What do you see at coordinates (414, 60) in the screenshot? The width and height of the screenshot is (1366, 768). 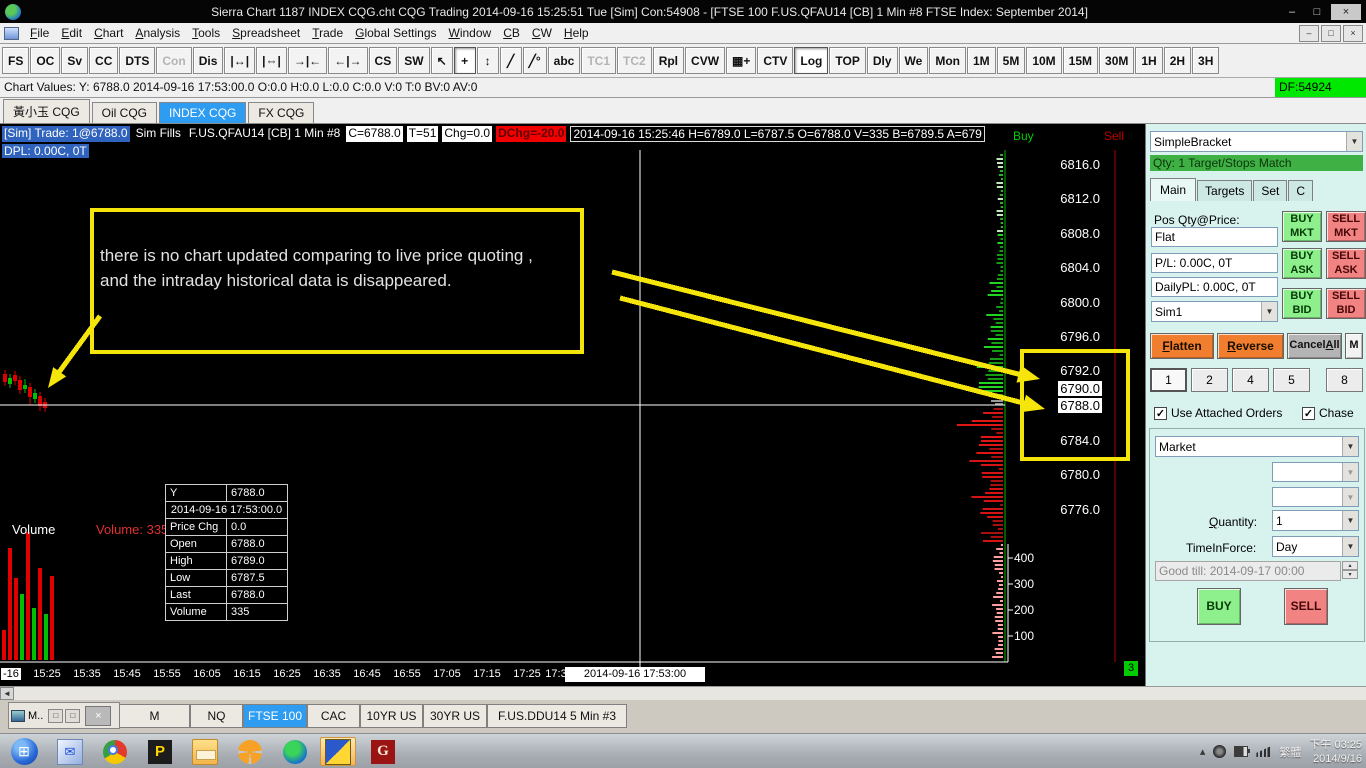 I see `sw-button: SW` at bounding box center [414, 60].